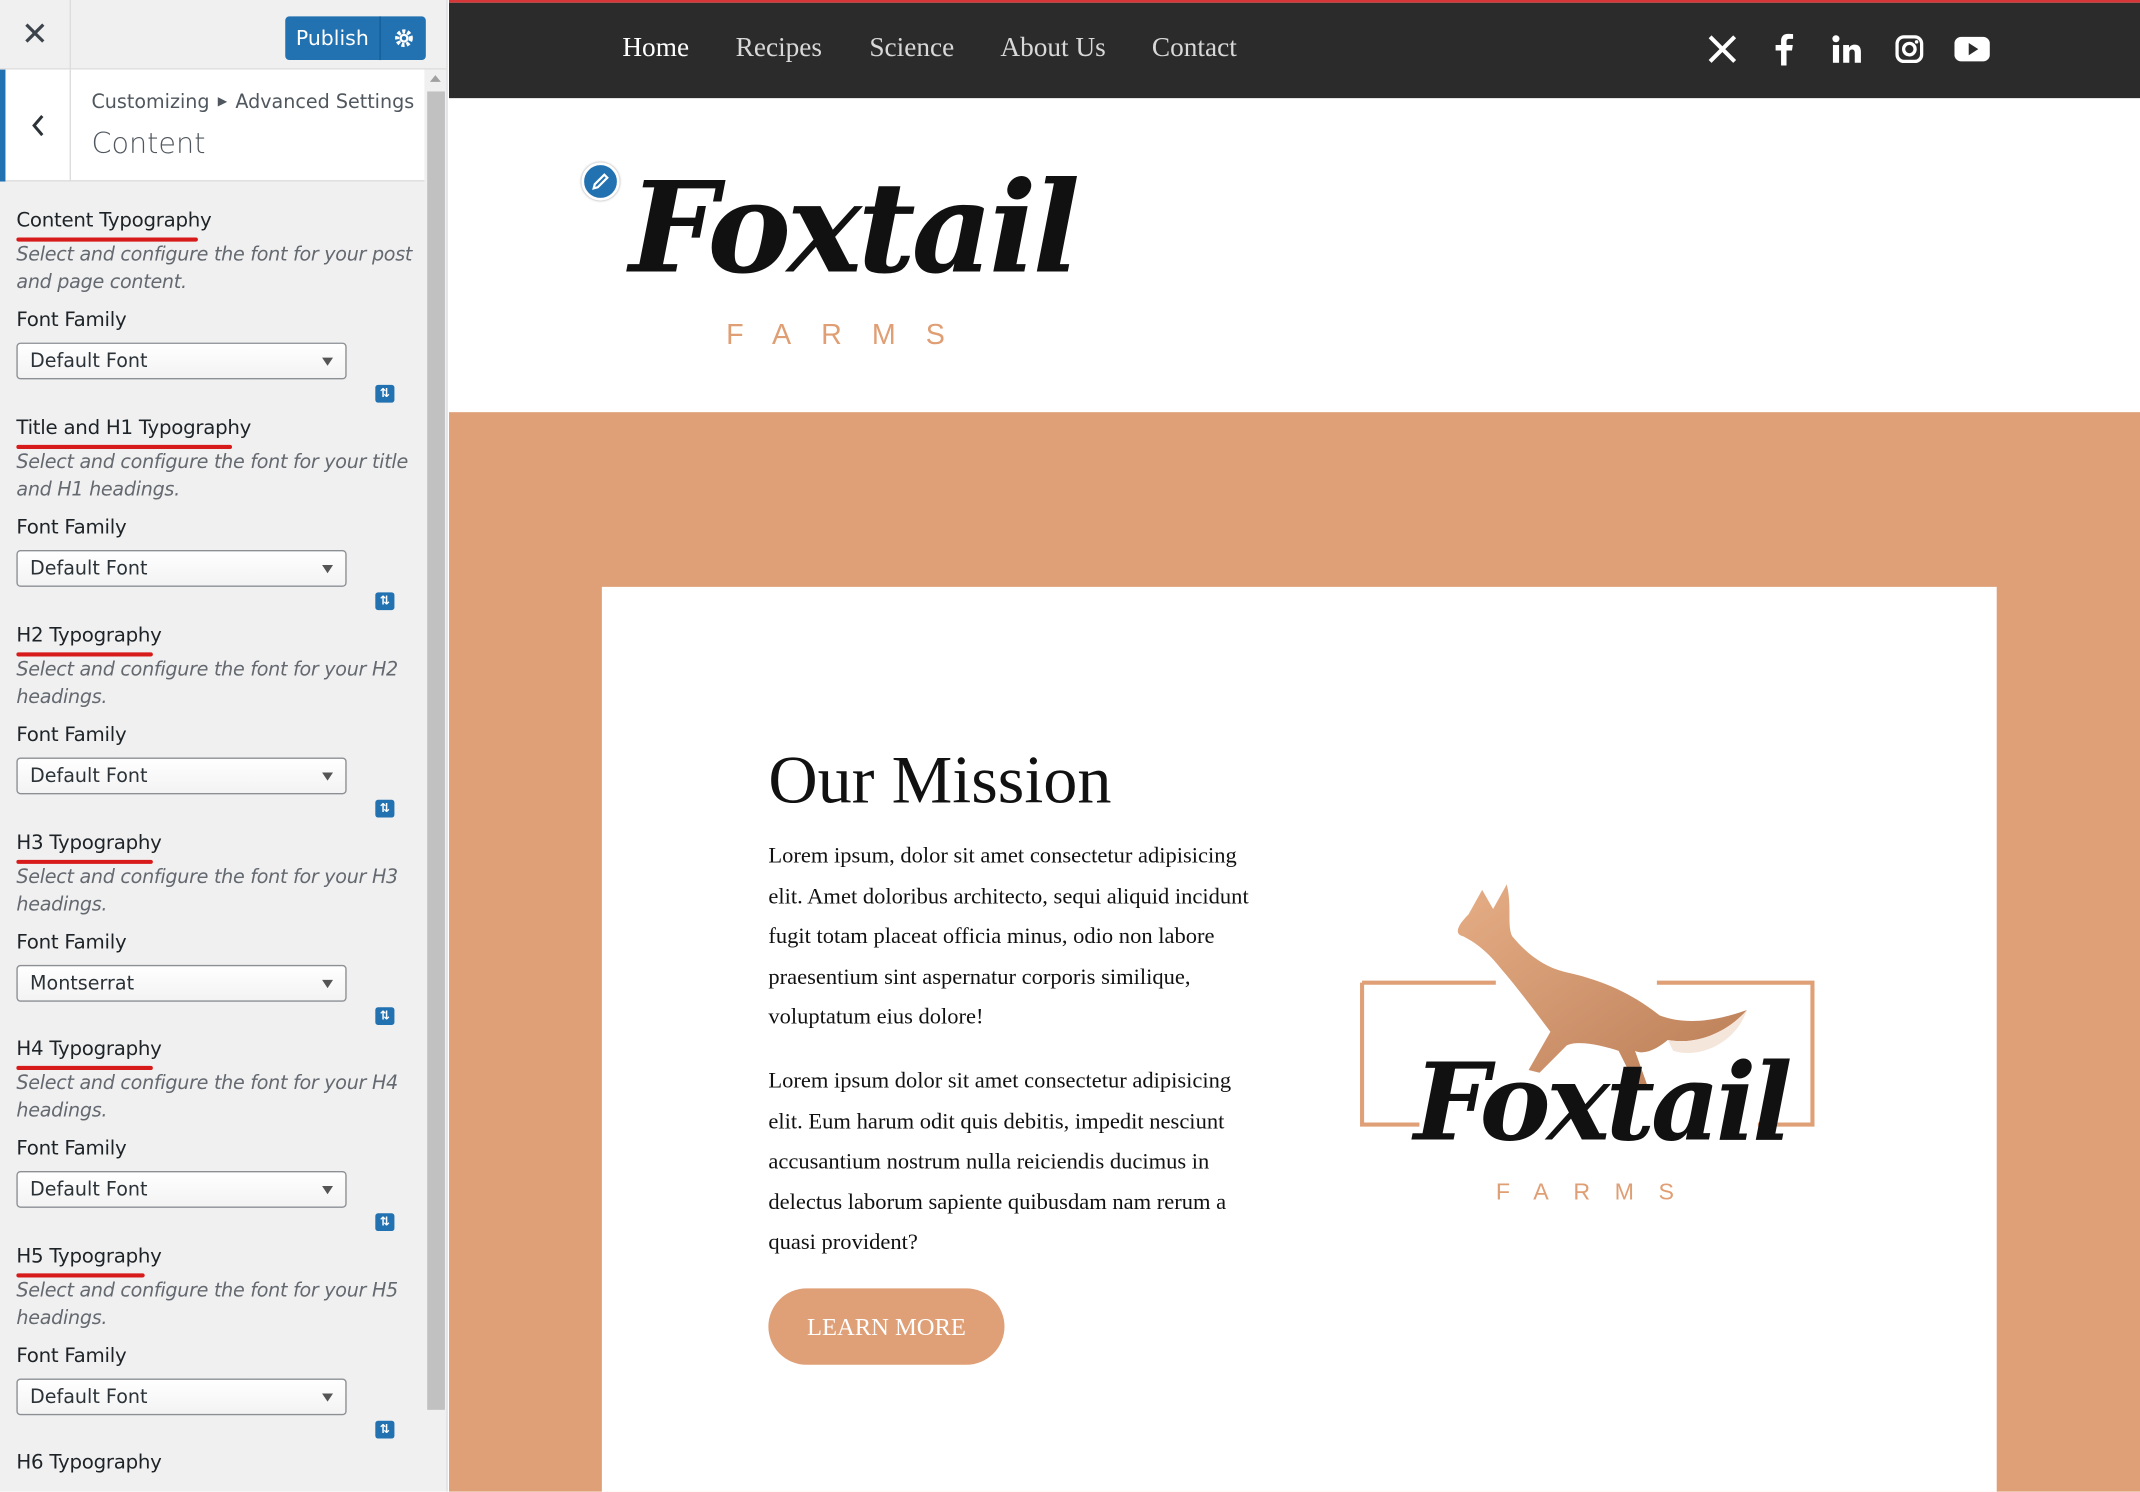  I want to click on control-title: H4 Typography, so click(89, 1055).